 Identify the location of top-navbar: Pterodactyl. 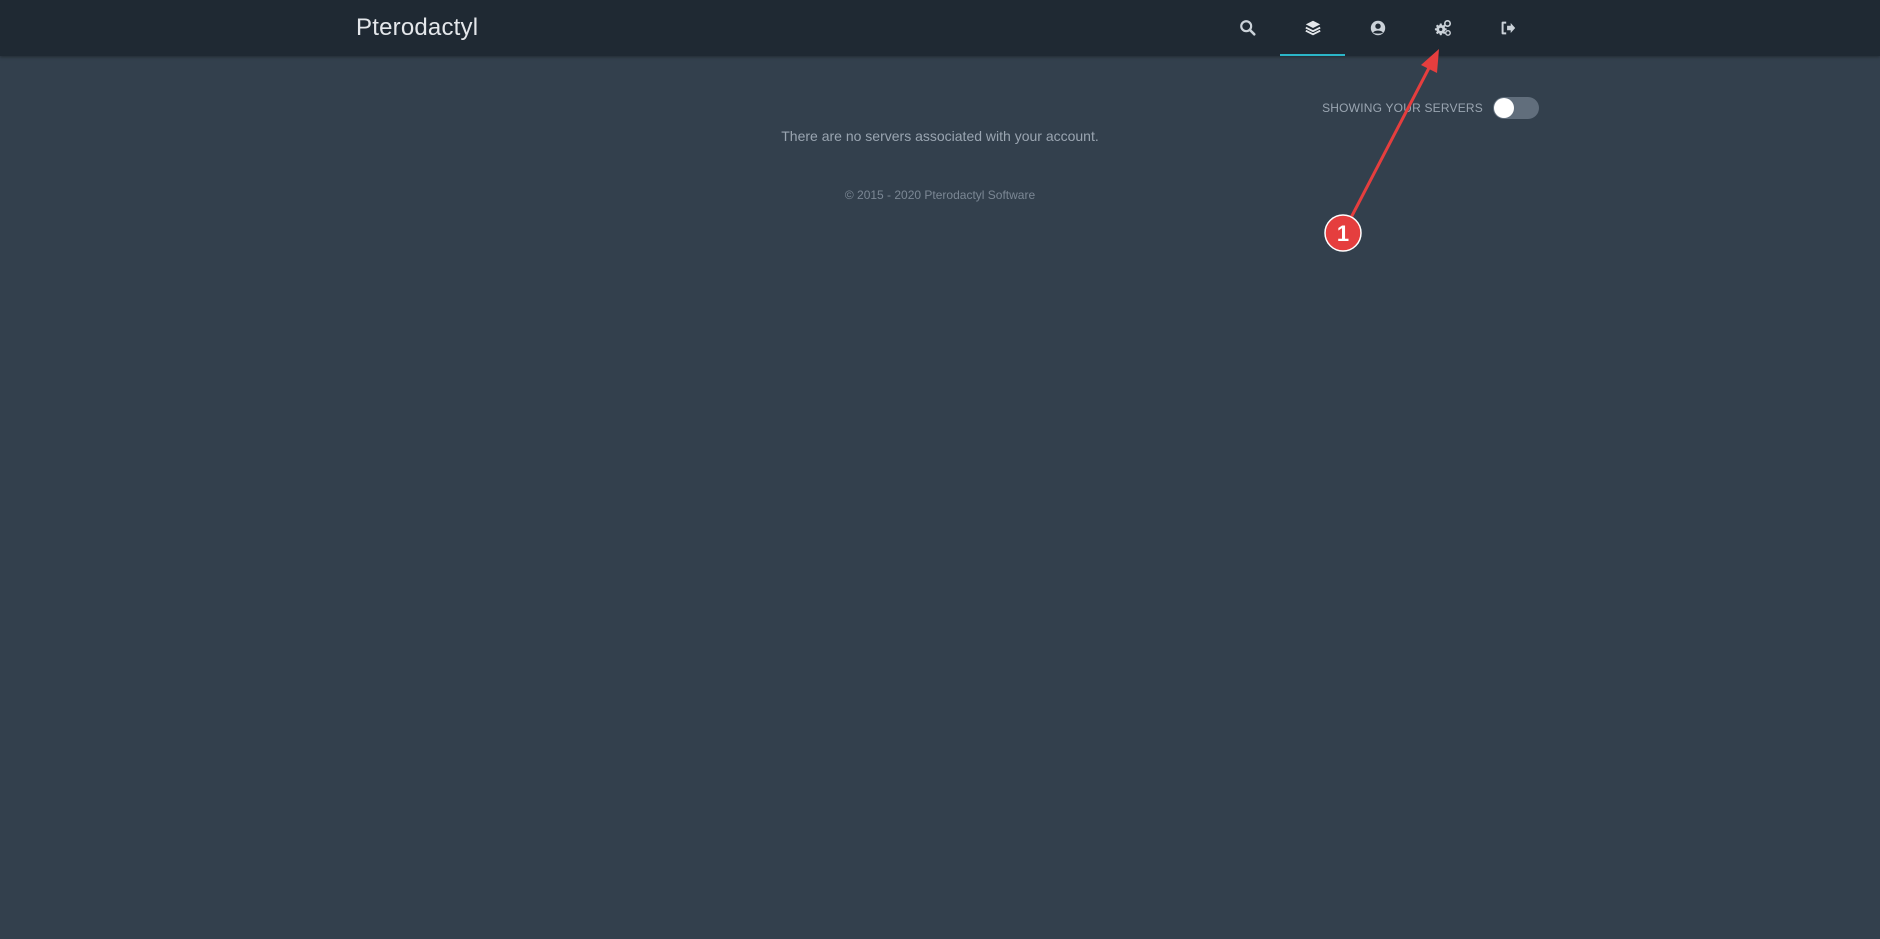
(940, 28).